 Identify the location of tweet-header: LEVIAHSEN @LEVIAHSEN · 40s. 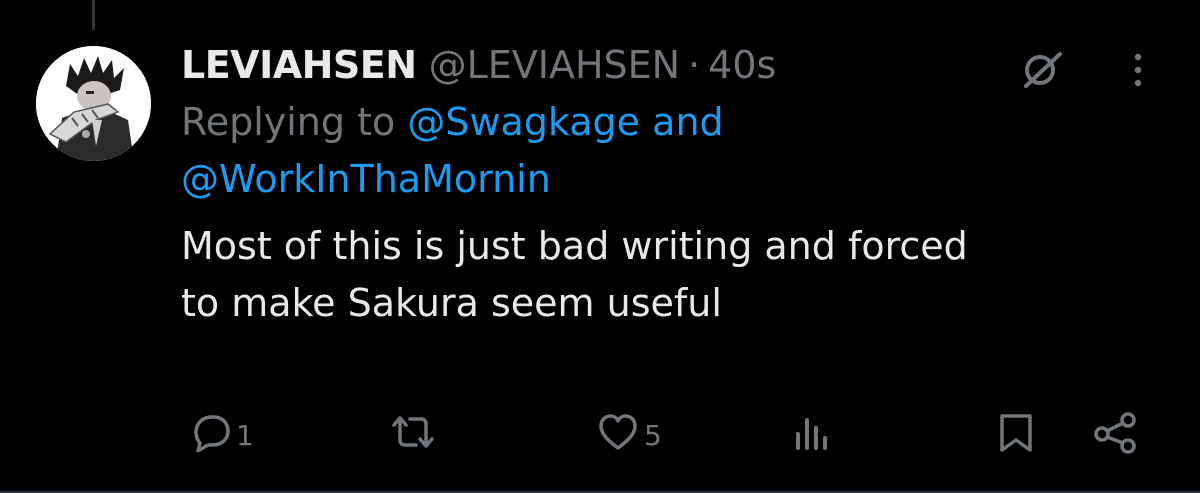
(646, 65).